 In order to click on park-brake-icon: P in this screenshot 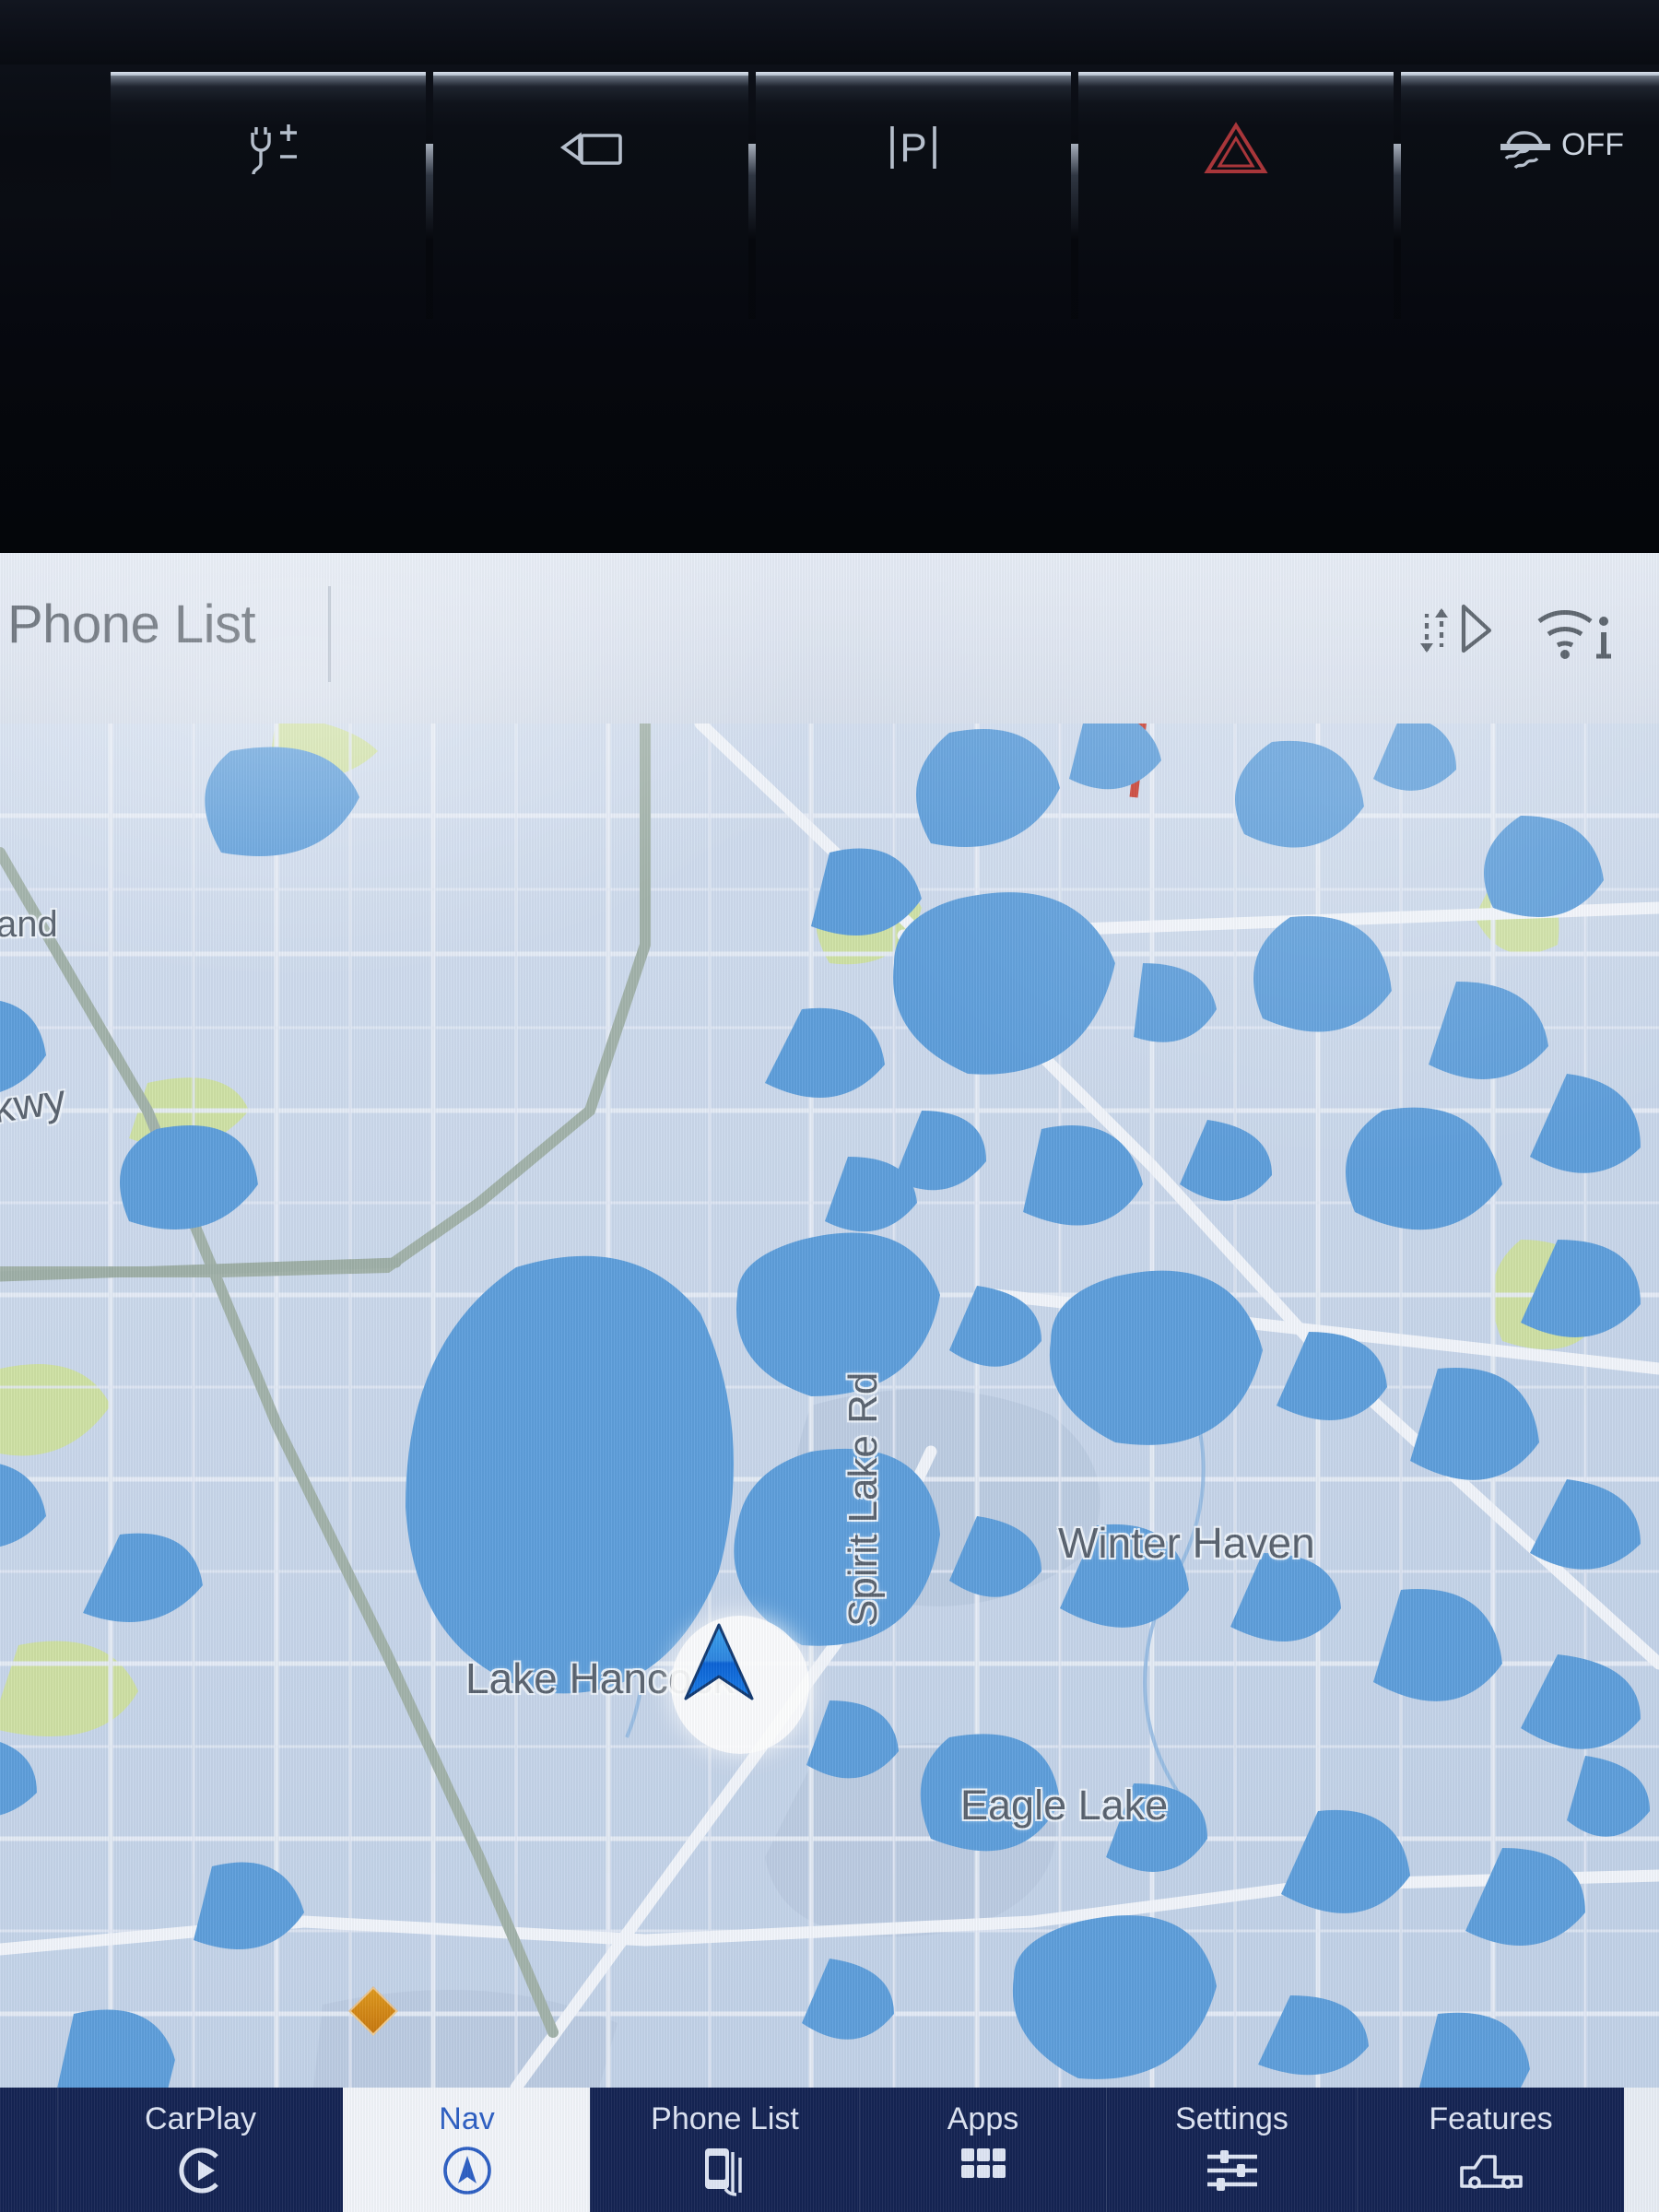, I will do `click(913, 147)`.